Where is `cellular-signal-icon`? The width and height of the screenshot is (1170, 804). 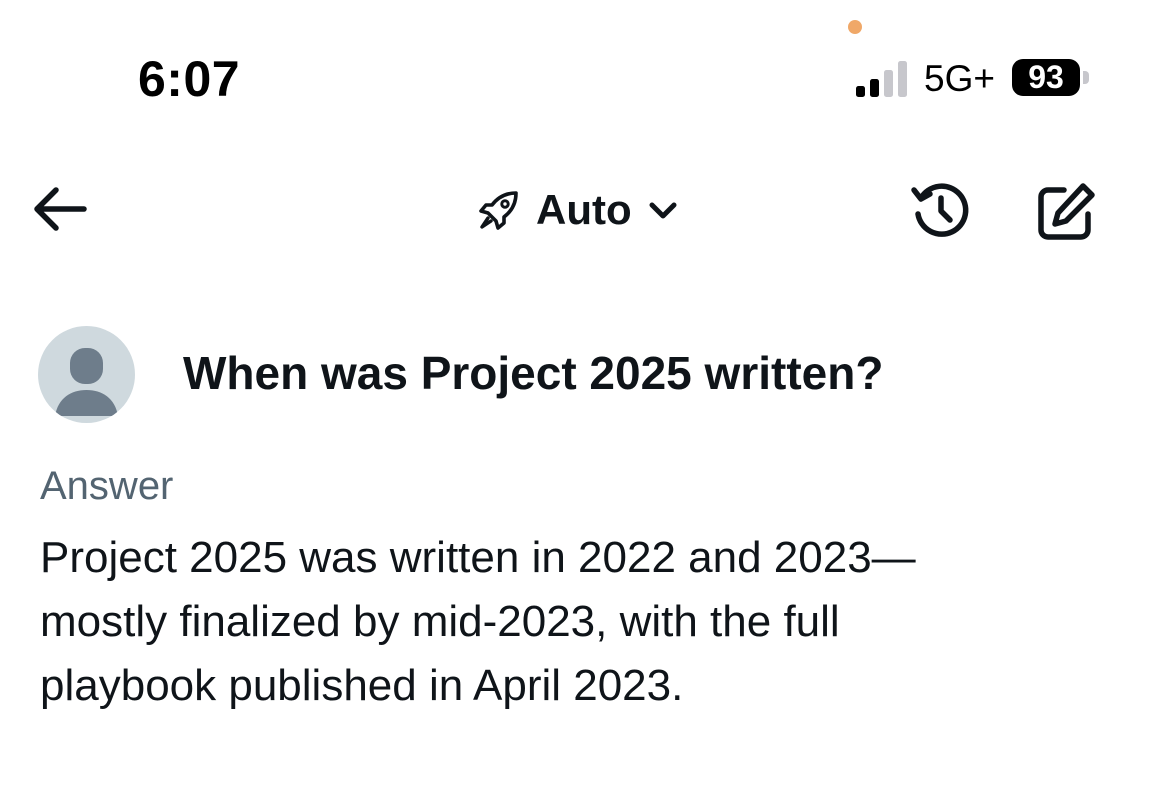 cellular-signal-icon is located at coordinates (881, 79).